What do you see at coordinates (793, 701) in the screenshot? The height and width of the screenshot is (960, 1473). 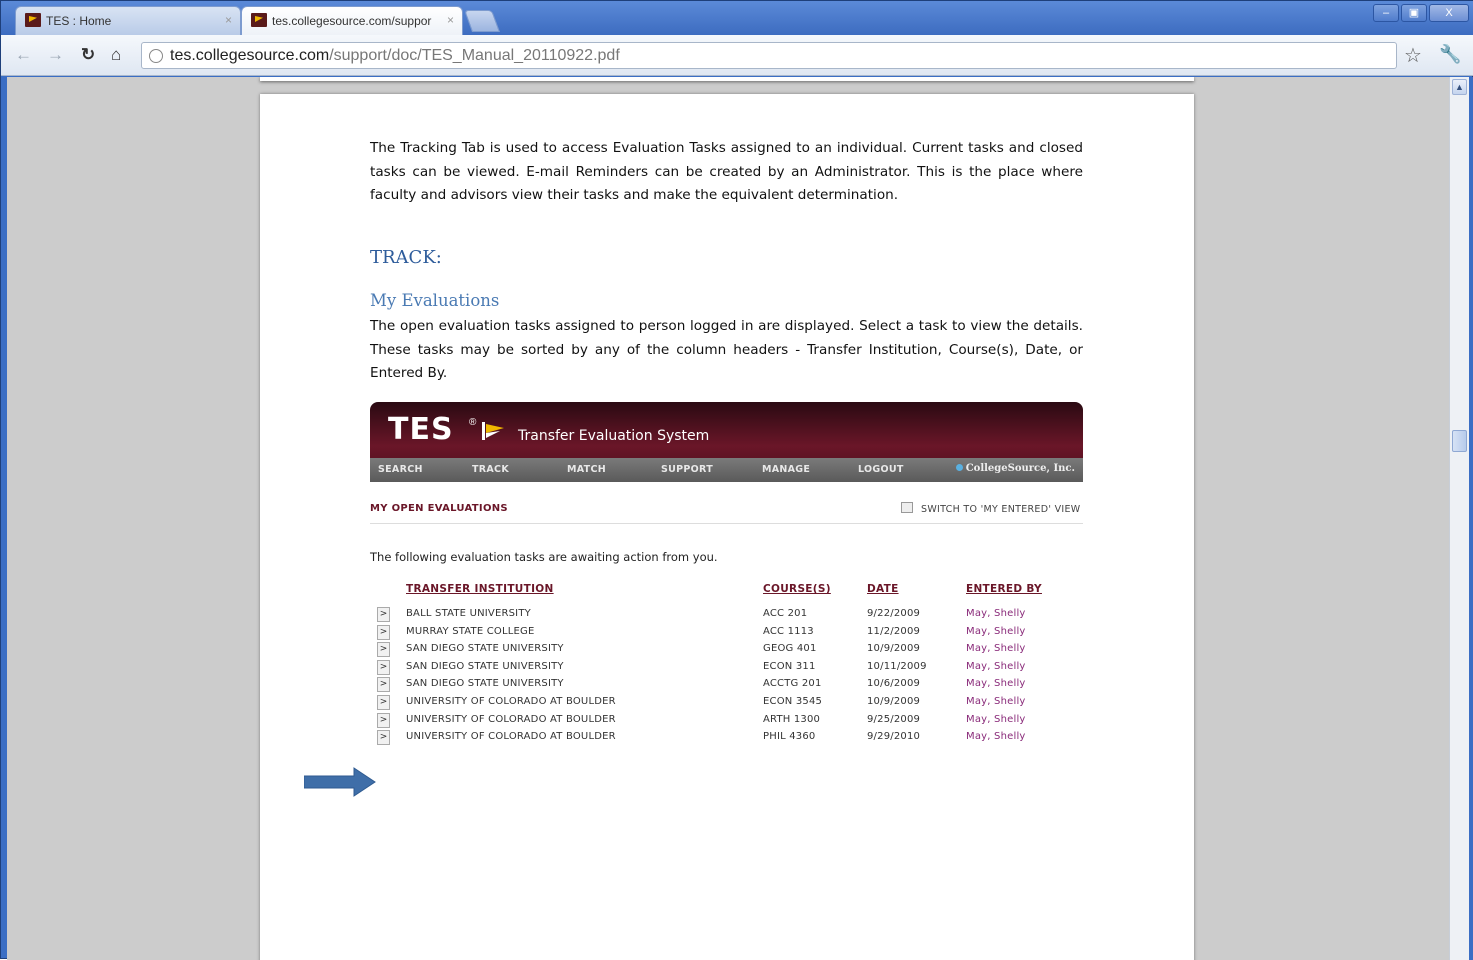 I see `row-course: ECON 3545` at bounding box center [793, 701].